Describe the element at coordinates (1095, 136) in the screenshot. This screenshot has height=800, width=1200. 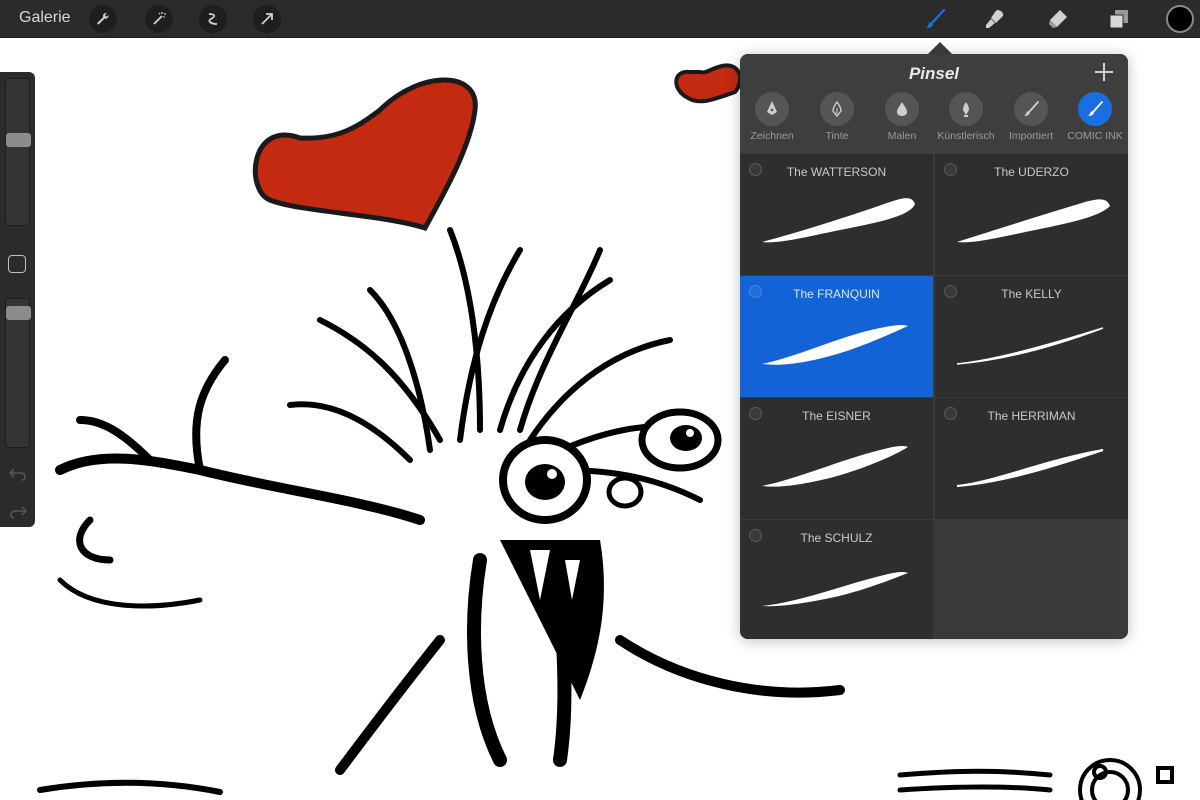
I see `category-label: COMIC INK` at that location.